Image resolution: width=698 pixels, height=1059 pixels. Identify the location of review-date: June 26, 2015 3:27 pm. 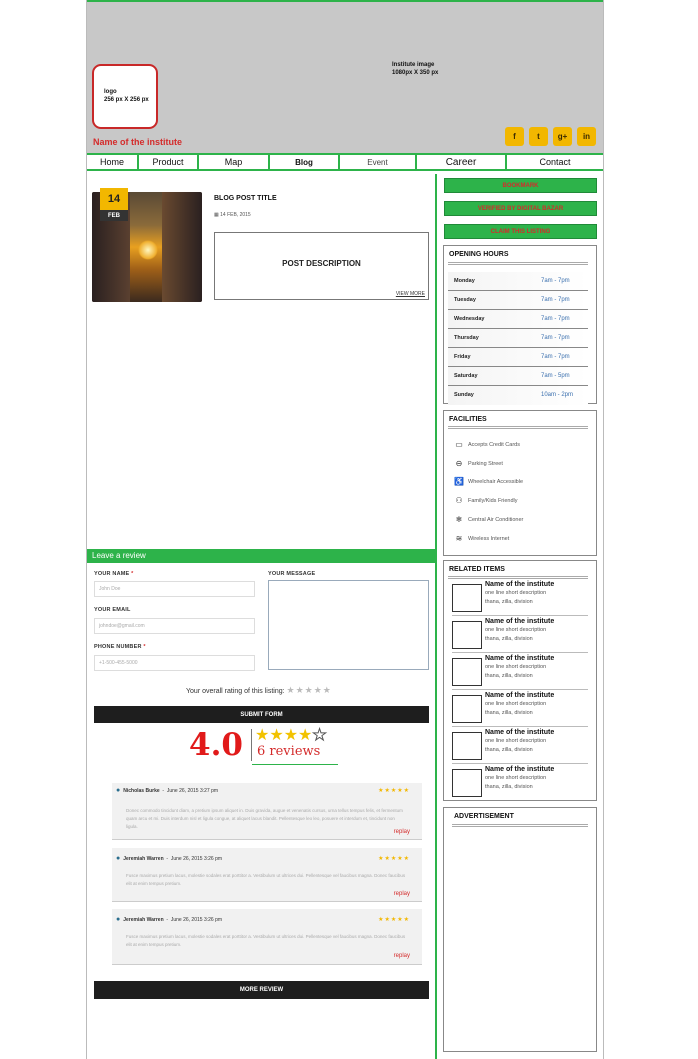
(192, 791).